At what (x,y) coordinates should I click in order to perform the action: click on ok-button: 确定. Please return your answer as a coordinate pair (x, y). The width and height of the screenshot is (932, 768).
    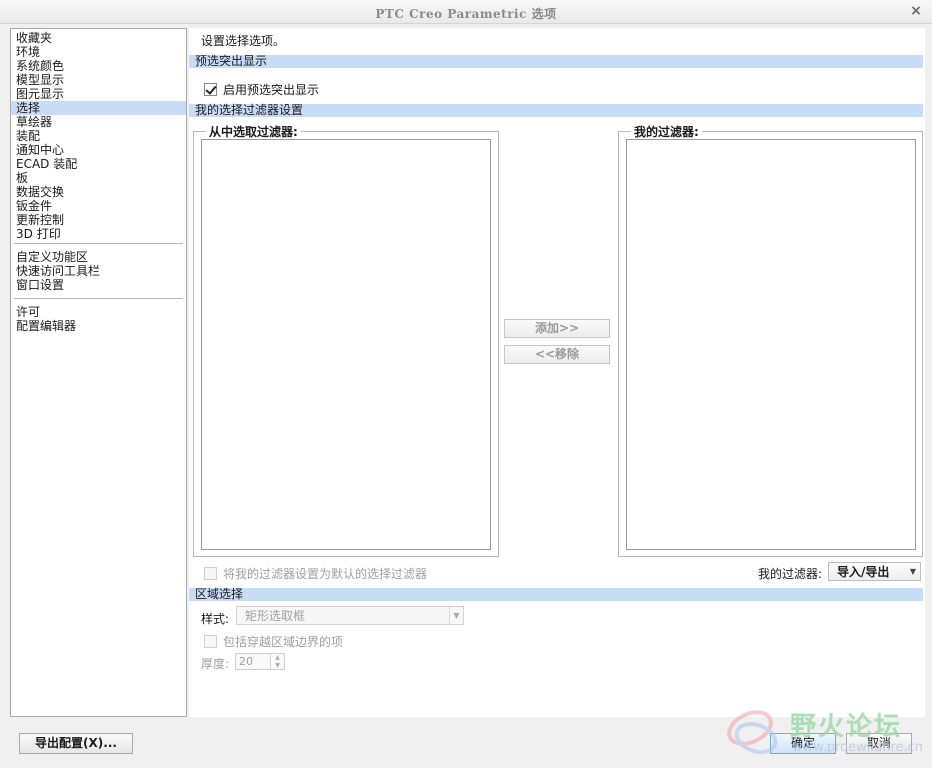
    Looking at the image, I should click on (803, 743).